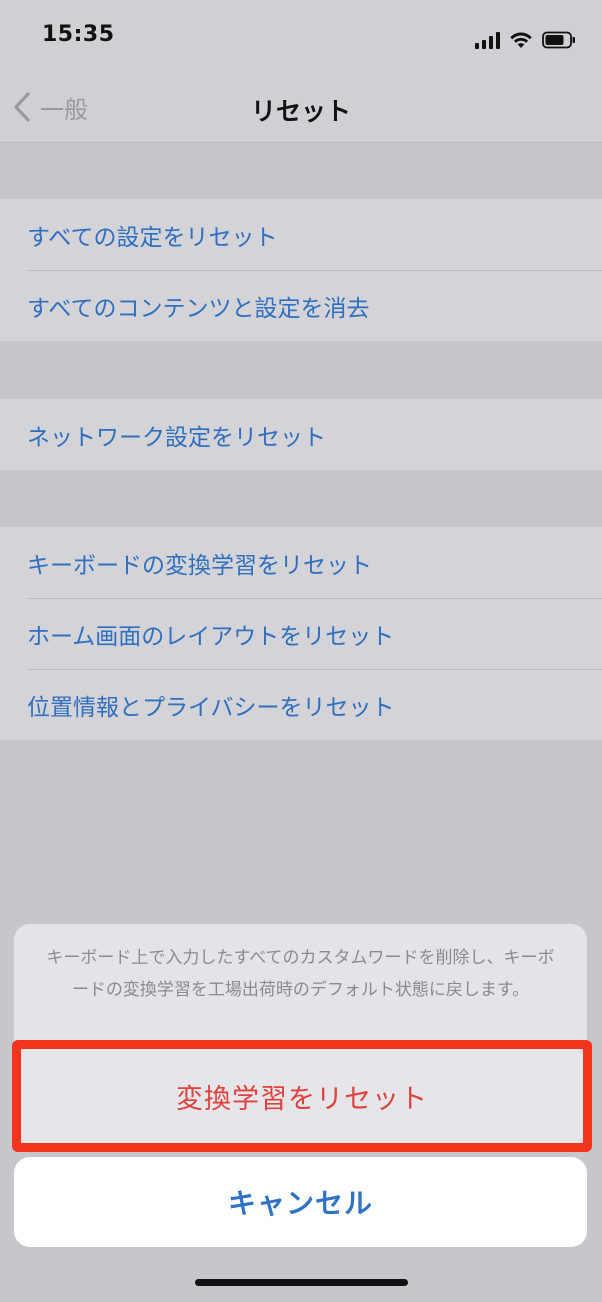 The width and height of the screenshot is (602, 1302). I want to click on signal-icon, so click(487, 40).